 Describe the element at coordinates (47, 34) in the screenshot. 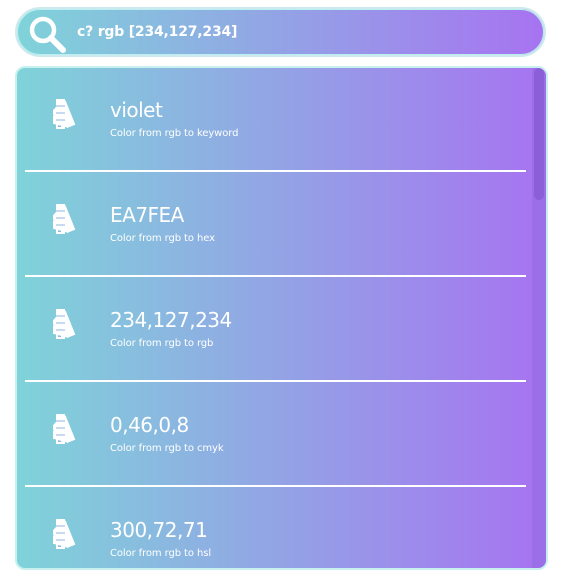

I see `search-icon` at that location.